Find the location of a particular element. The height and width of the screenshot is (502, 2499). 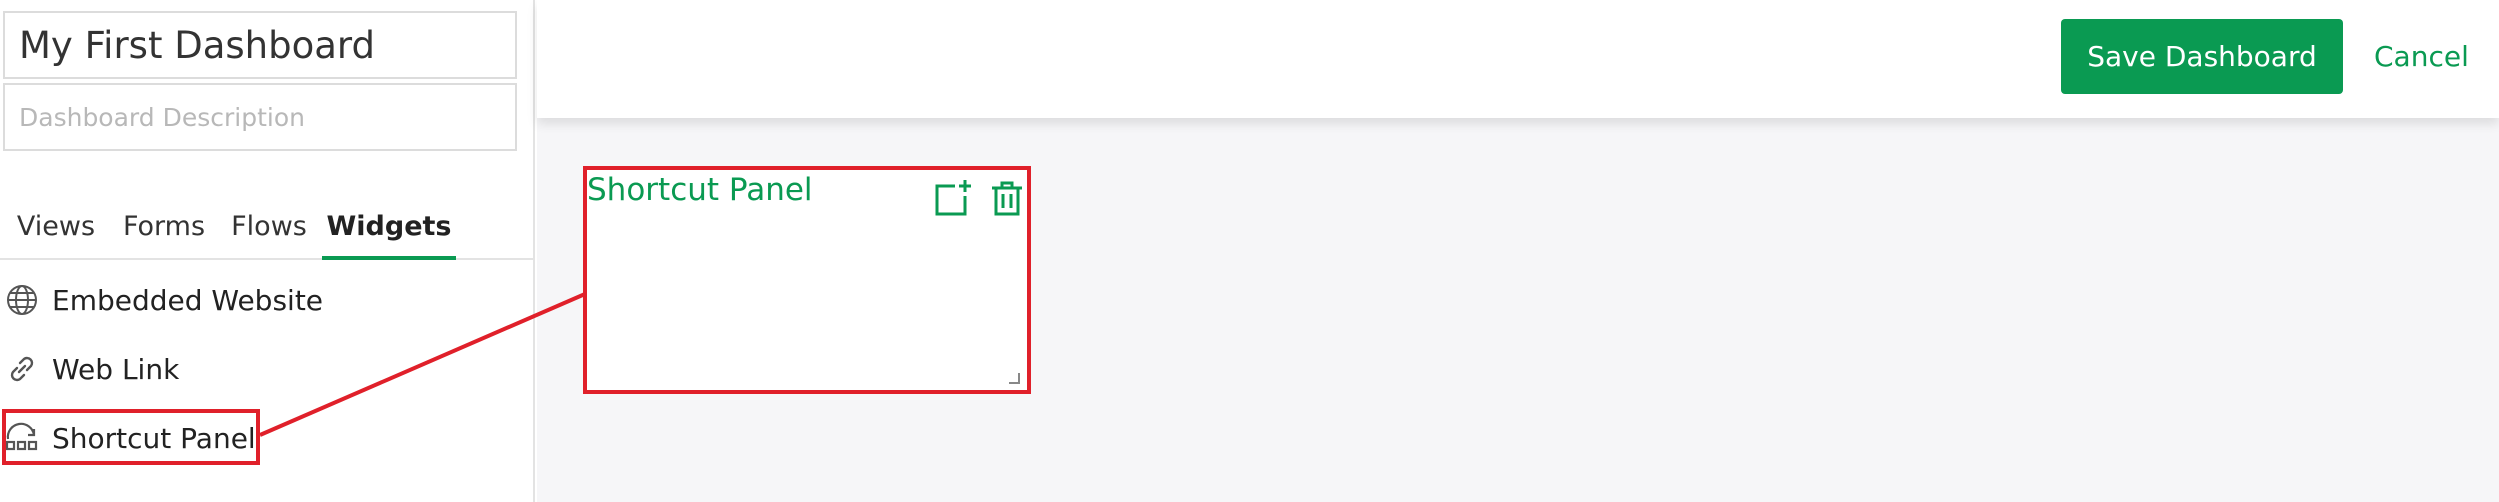

widget-item-embedded-website: Embedded Website is located at coordinates (260, 300).